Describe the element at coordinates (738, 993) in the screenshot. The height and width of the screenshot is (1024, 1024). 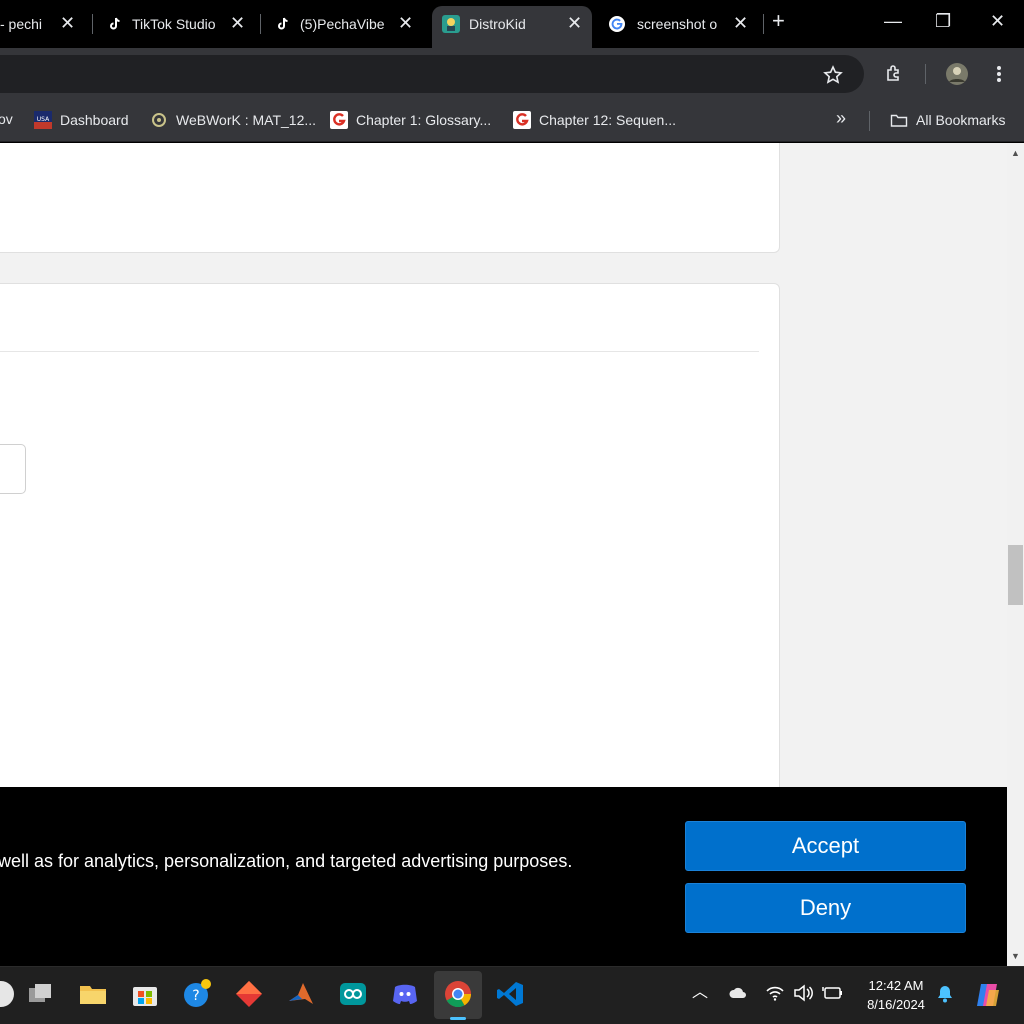
I see `onedrive-cloud-icon` at that location.